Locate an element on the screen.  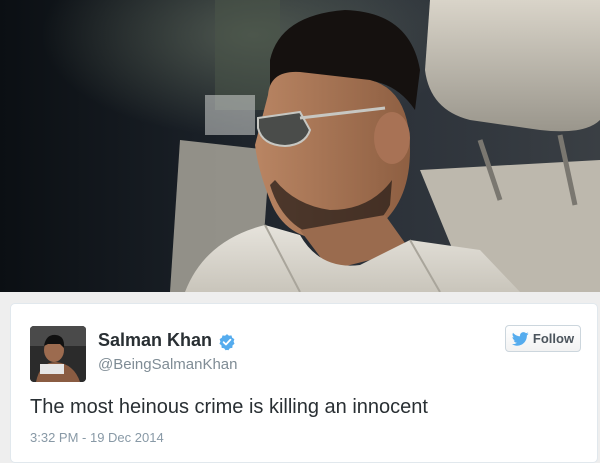
twitter-bird-icon is located at coordinates (520, 338).